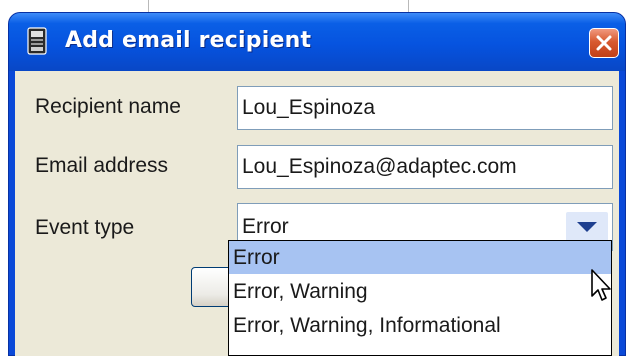 The width and height of the screenshot is (635, 356). I want to click on dropdown-arrow-button, so click(587, 227).